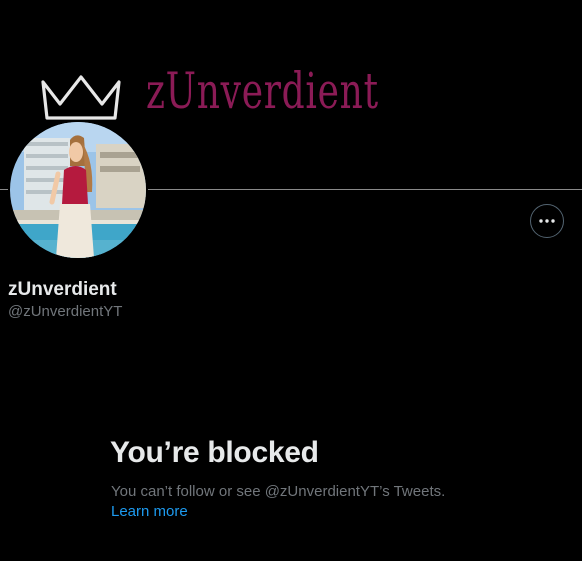 This screenshot has height=561, width=582. Describe the element at coordinates (65, 311) in the screenshot. I see `user-handle: @zUnverdientYT` at that location.